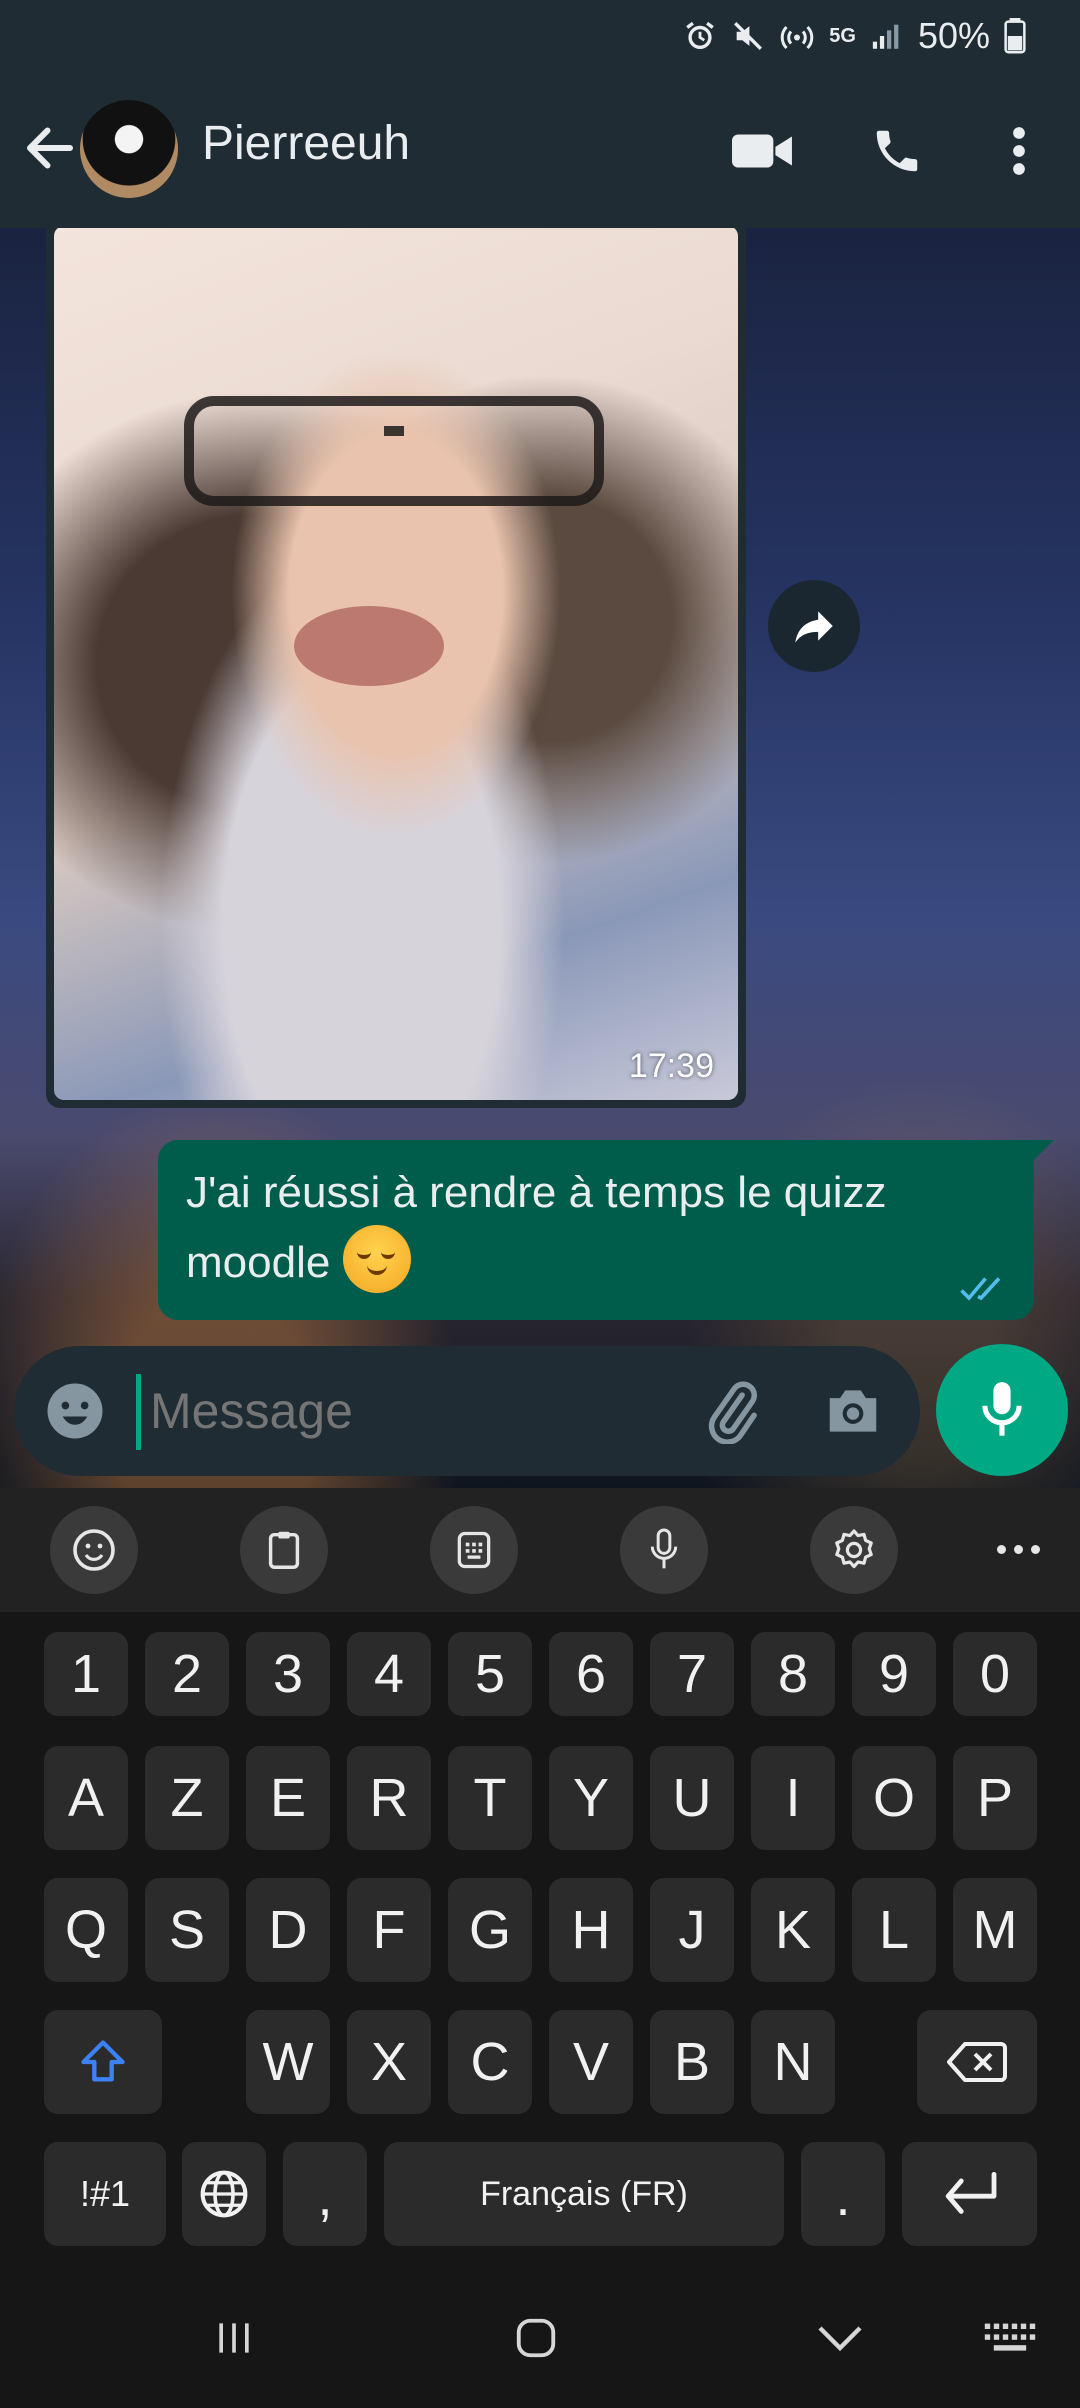  I want to click on key-6: 6, so click(591, 1674).